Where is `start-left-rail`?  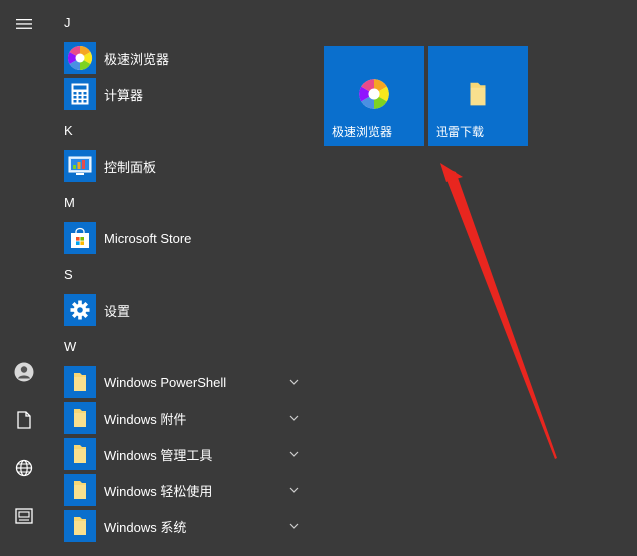 start-left-rail is located at coordinates (24, 278).